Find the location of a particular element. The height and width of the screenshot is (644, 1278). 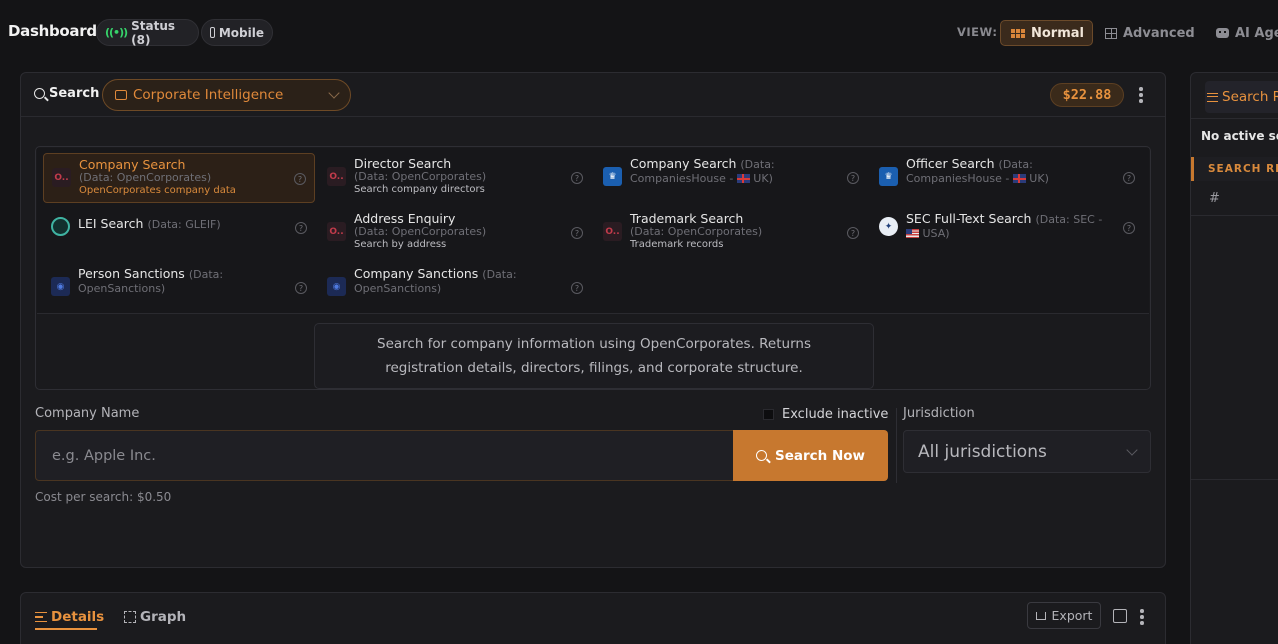

search-now-button: Search Now is located at coordinates (810, 455).